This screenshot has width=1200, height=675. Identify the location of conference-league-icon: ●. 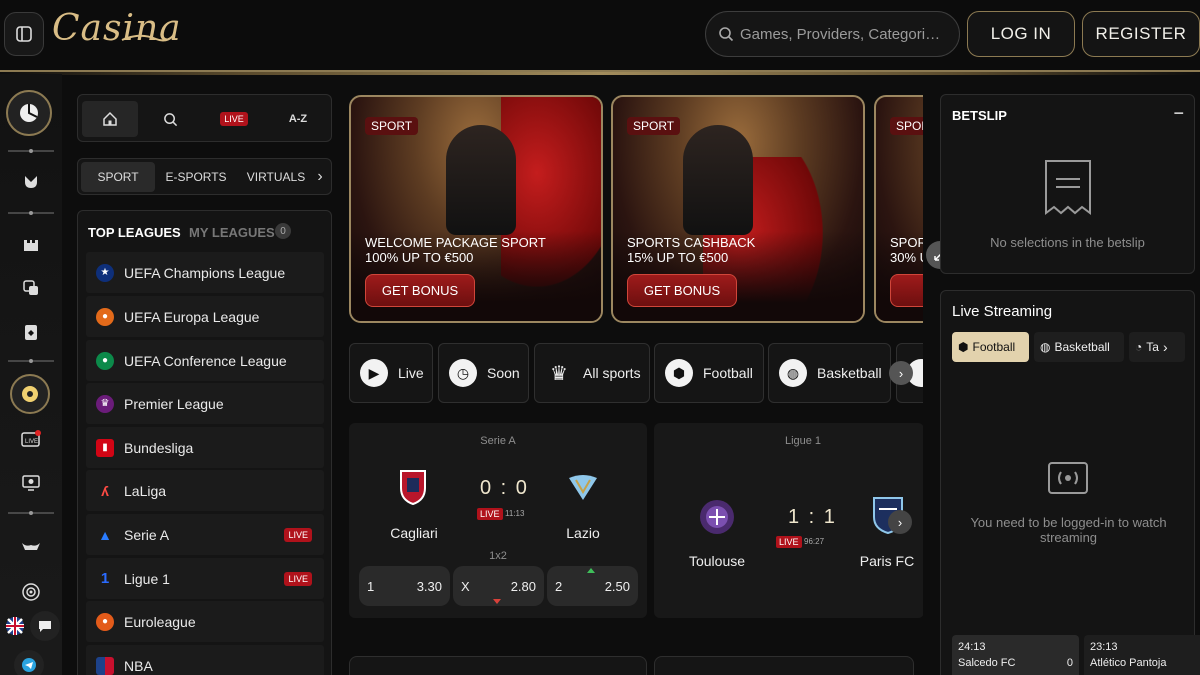
(105, 360).